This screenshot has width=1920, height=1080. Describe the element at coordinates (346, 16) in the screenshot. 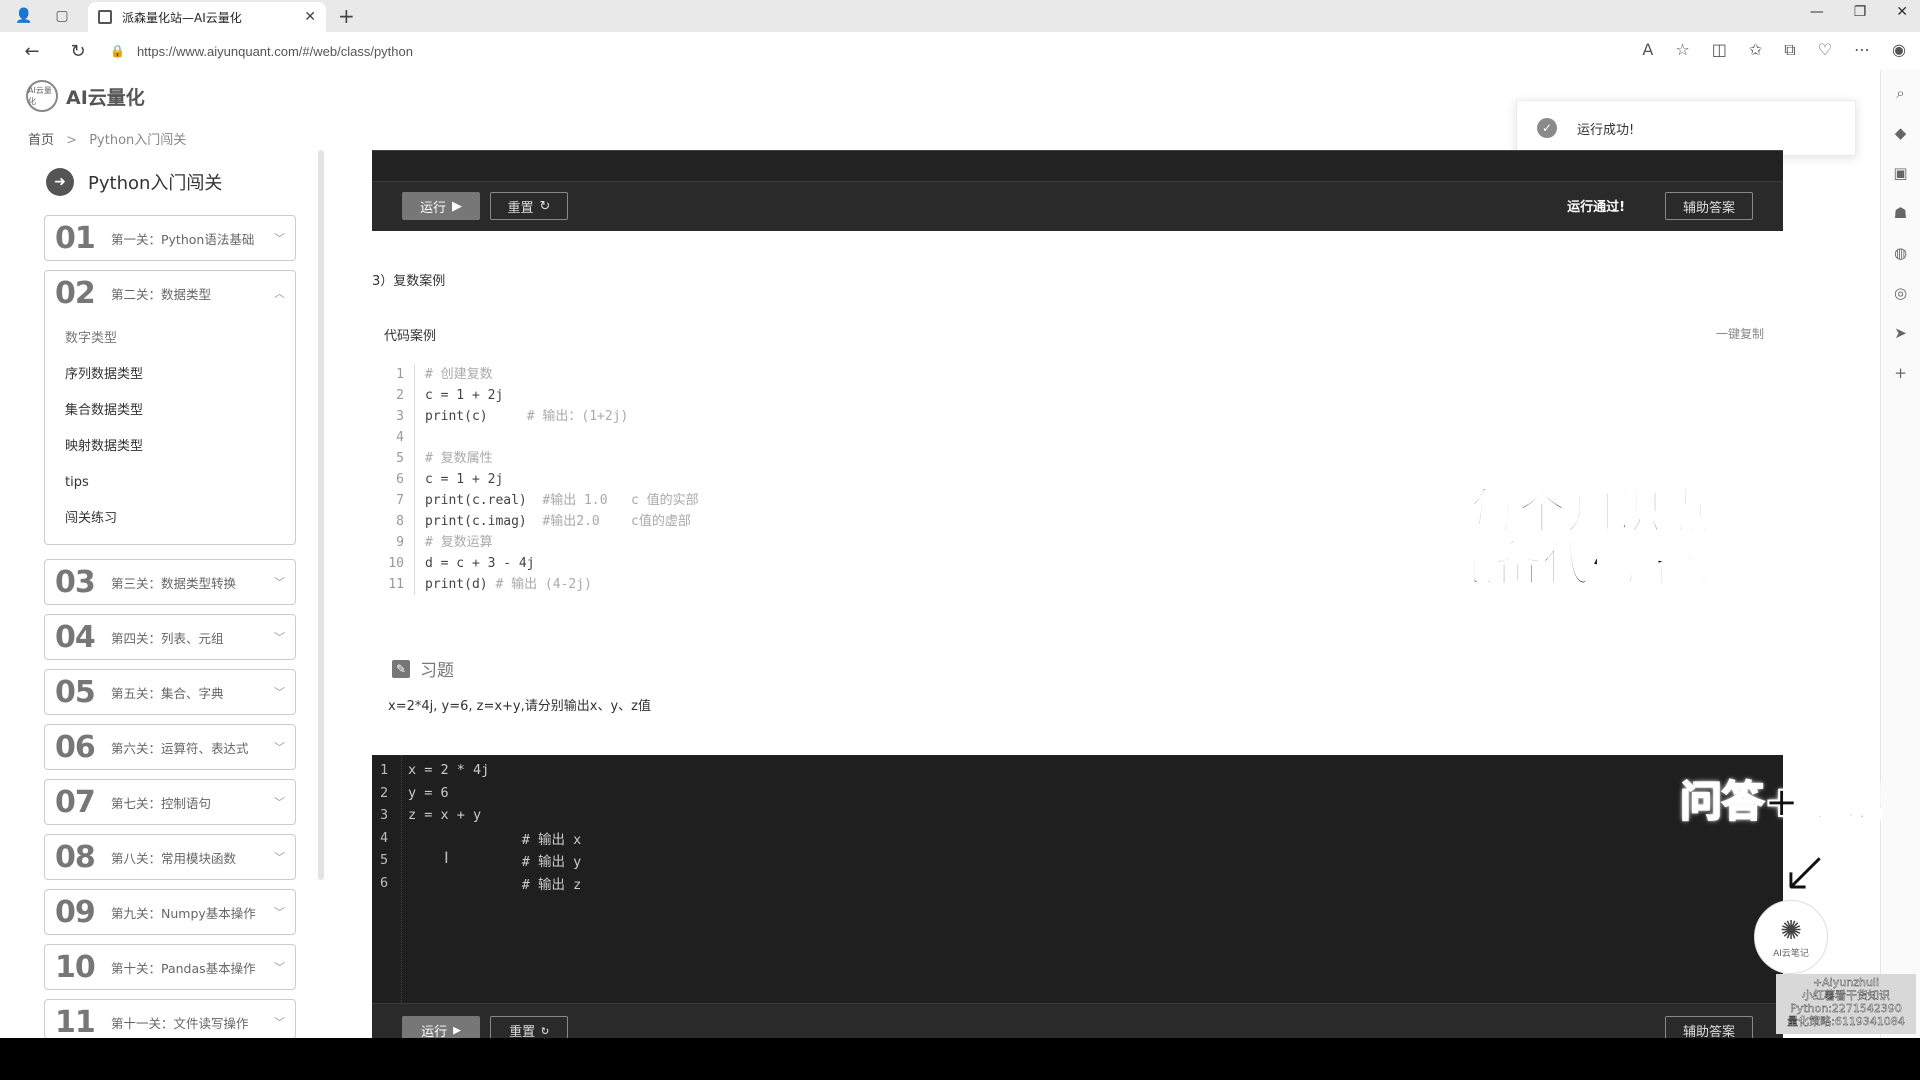

I see `new-tab-icon: +` at that location.